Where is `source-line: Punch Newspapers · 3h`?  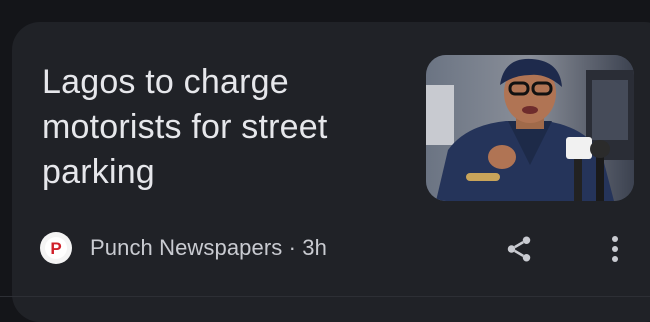
source-line: Punch Newspapers · 3h is located at coordinates (208, 248).